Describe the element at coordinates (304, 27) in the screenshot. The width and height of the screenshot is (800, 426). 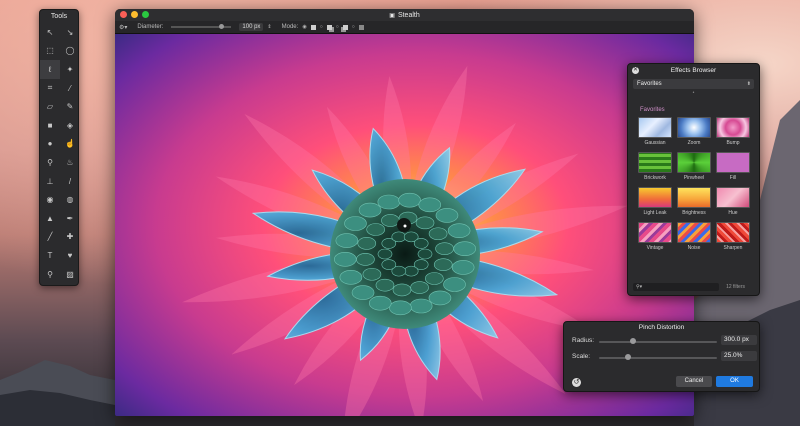
I see `mode-radio-1: ◉` at that location.